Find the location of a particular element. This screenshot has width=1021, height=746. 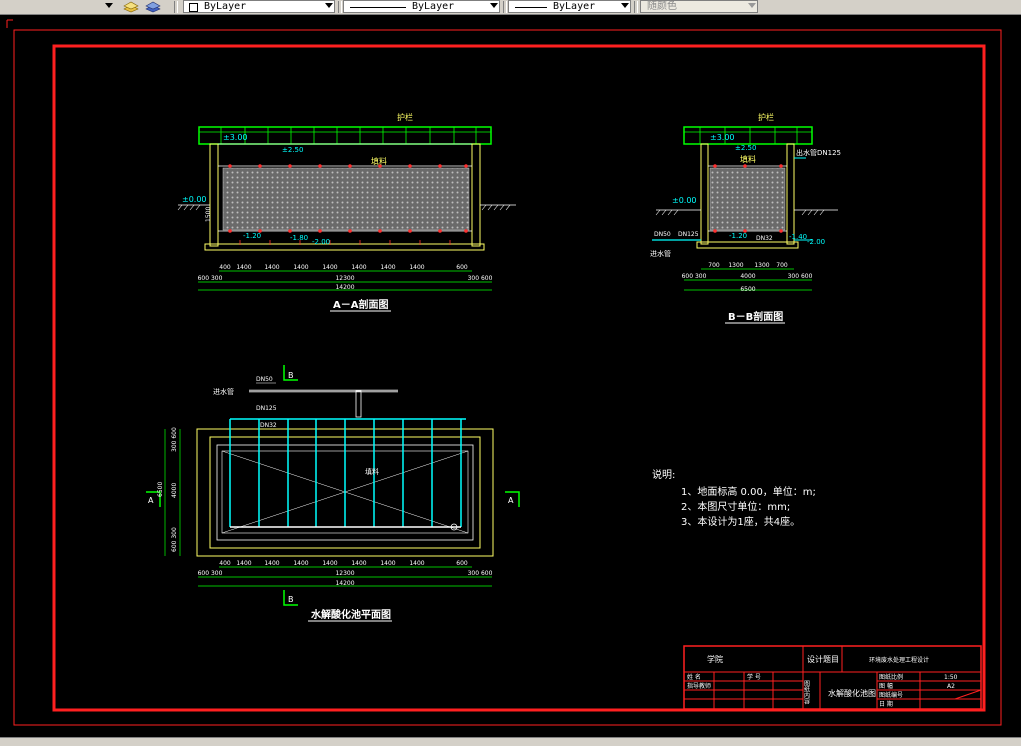

layer-combo-arrow is located at coordinates (109, 6).